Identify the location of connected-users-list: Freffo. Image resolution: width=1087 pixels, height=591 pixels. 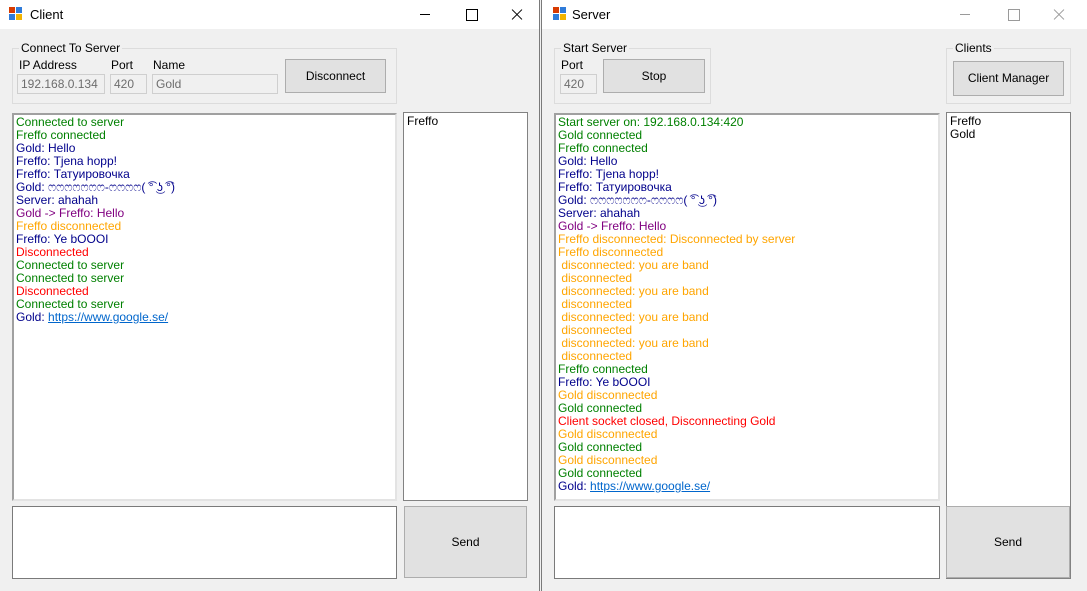
(465, 306).